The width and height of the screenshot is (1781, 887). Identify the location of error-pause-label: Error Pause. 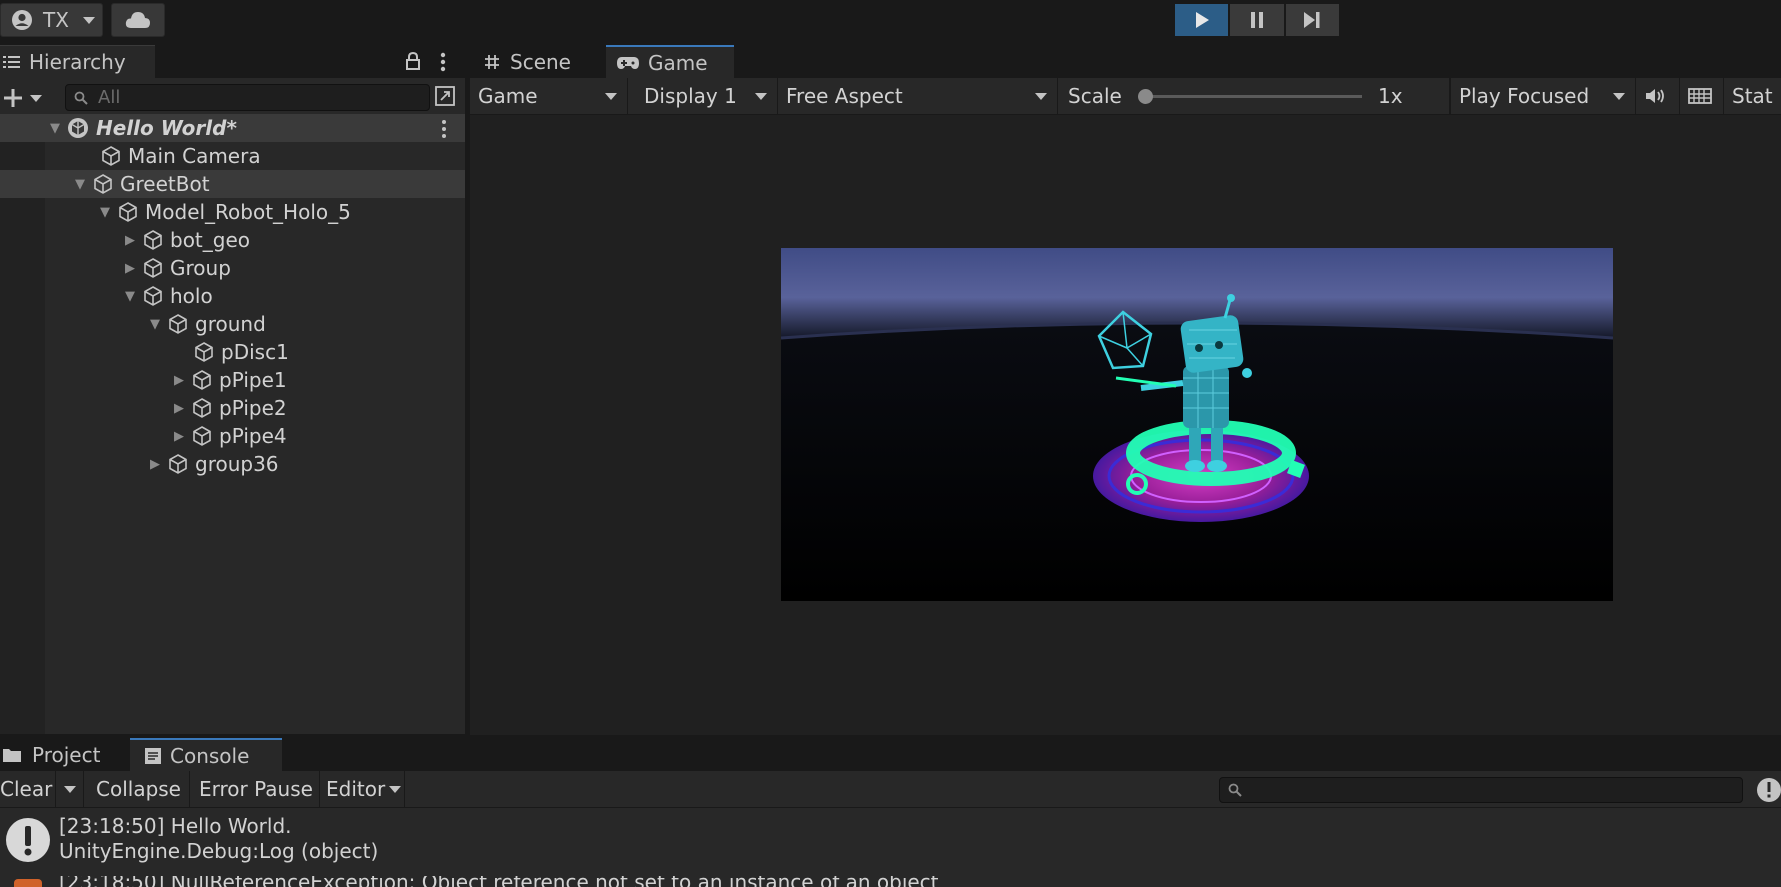
(256, 789).